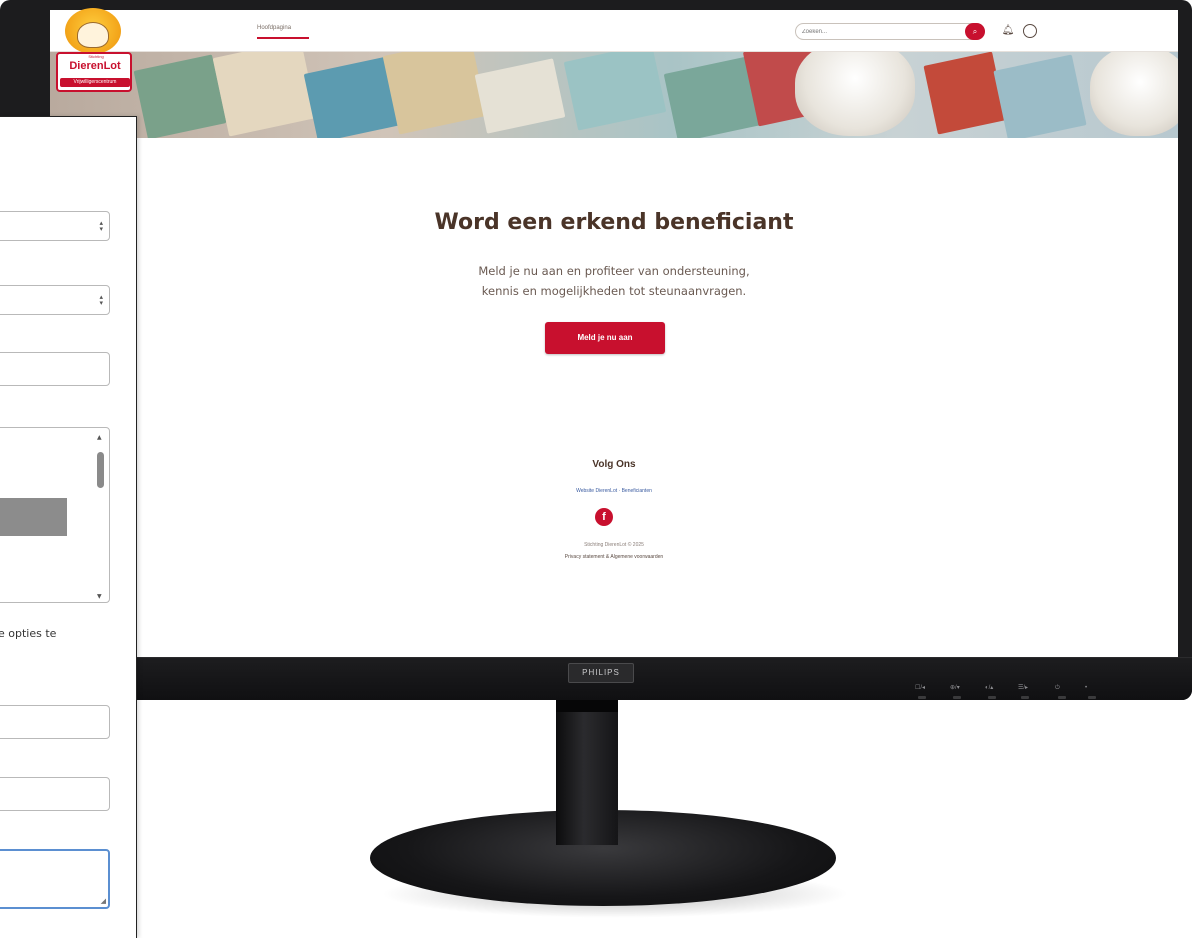  I want to click on page-title: Word een erkend beneficiant, so click(614, 222).